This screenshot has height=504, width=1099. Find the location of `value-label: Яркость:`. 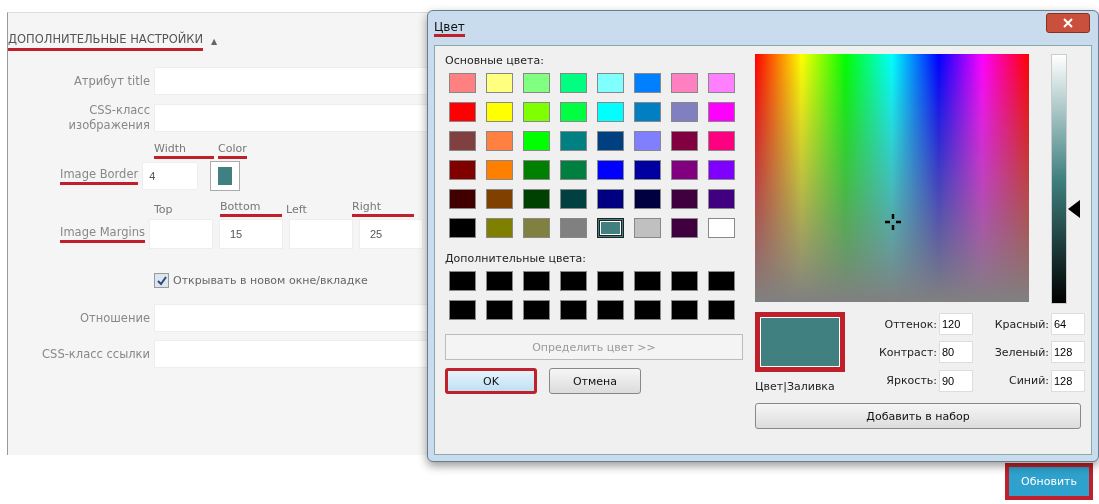

value-label: Яркость: is located at coordinates (911, 381).